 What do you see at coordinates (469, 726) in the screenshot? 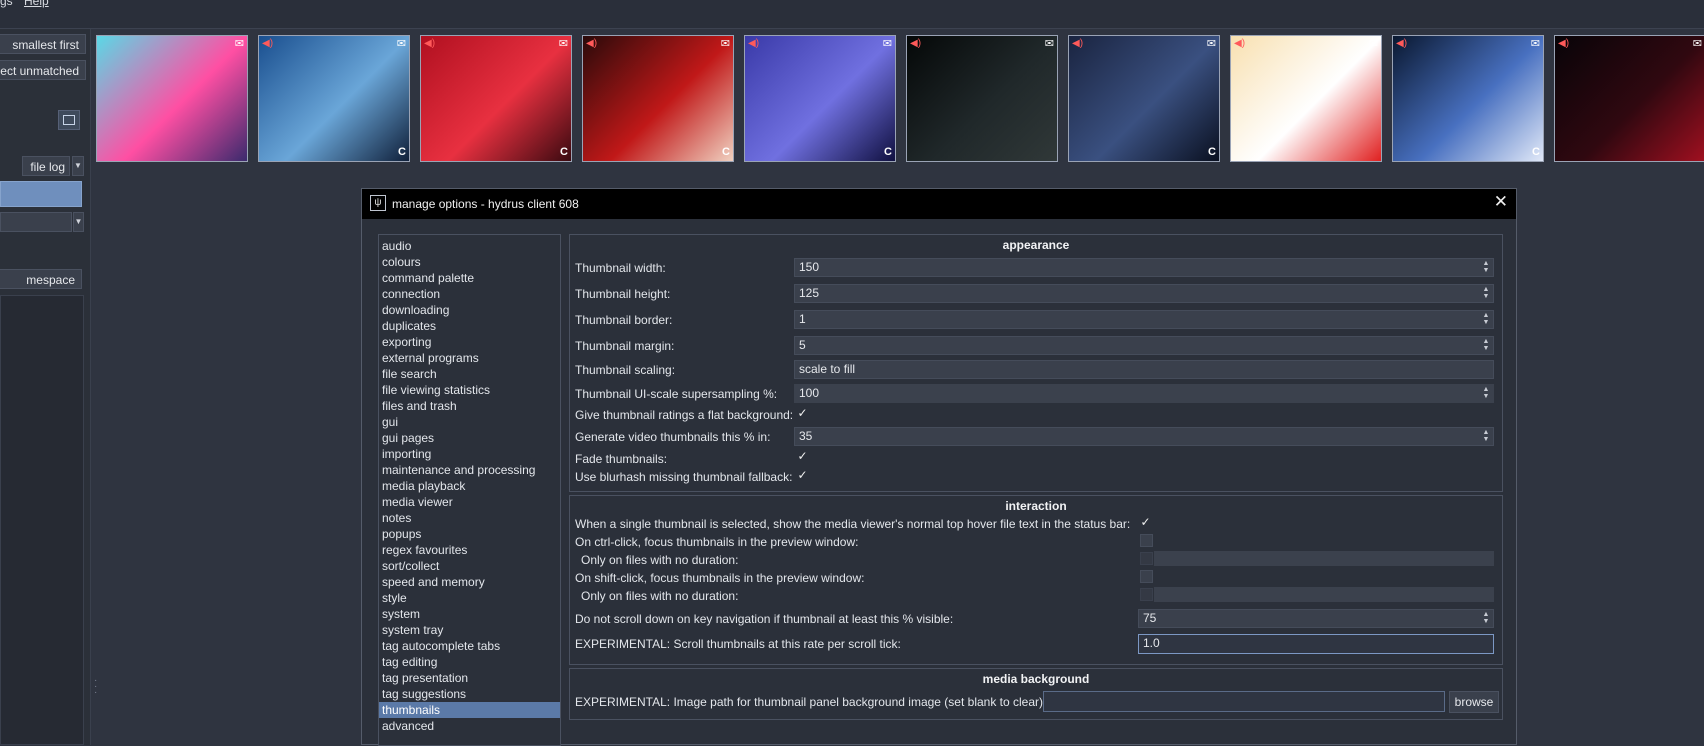
I see `options-category-advanced: advanced` at bounding box center [469, 726].